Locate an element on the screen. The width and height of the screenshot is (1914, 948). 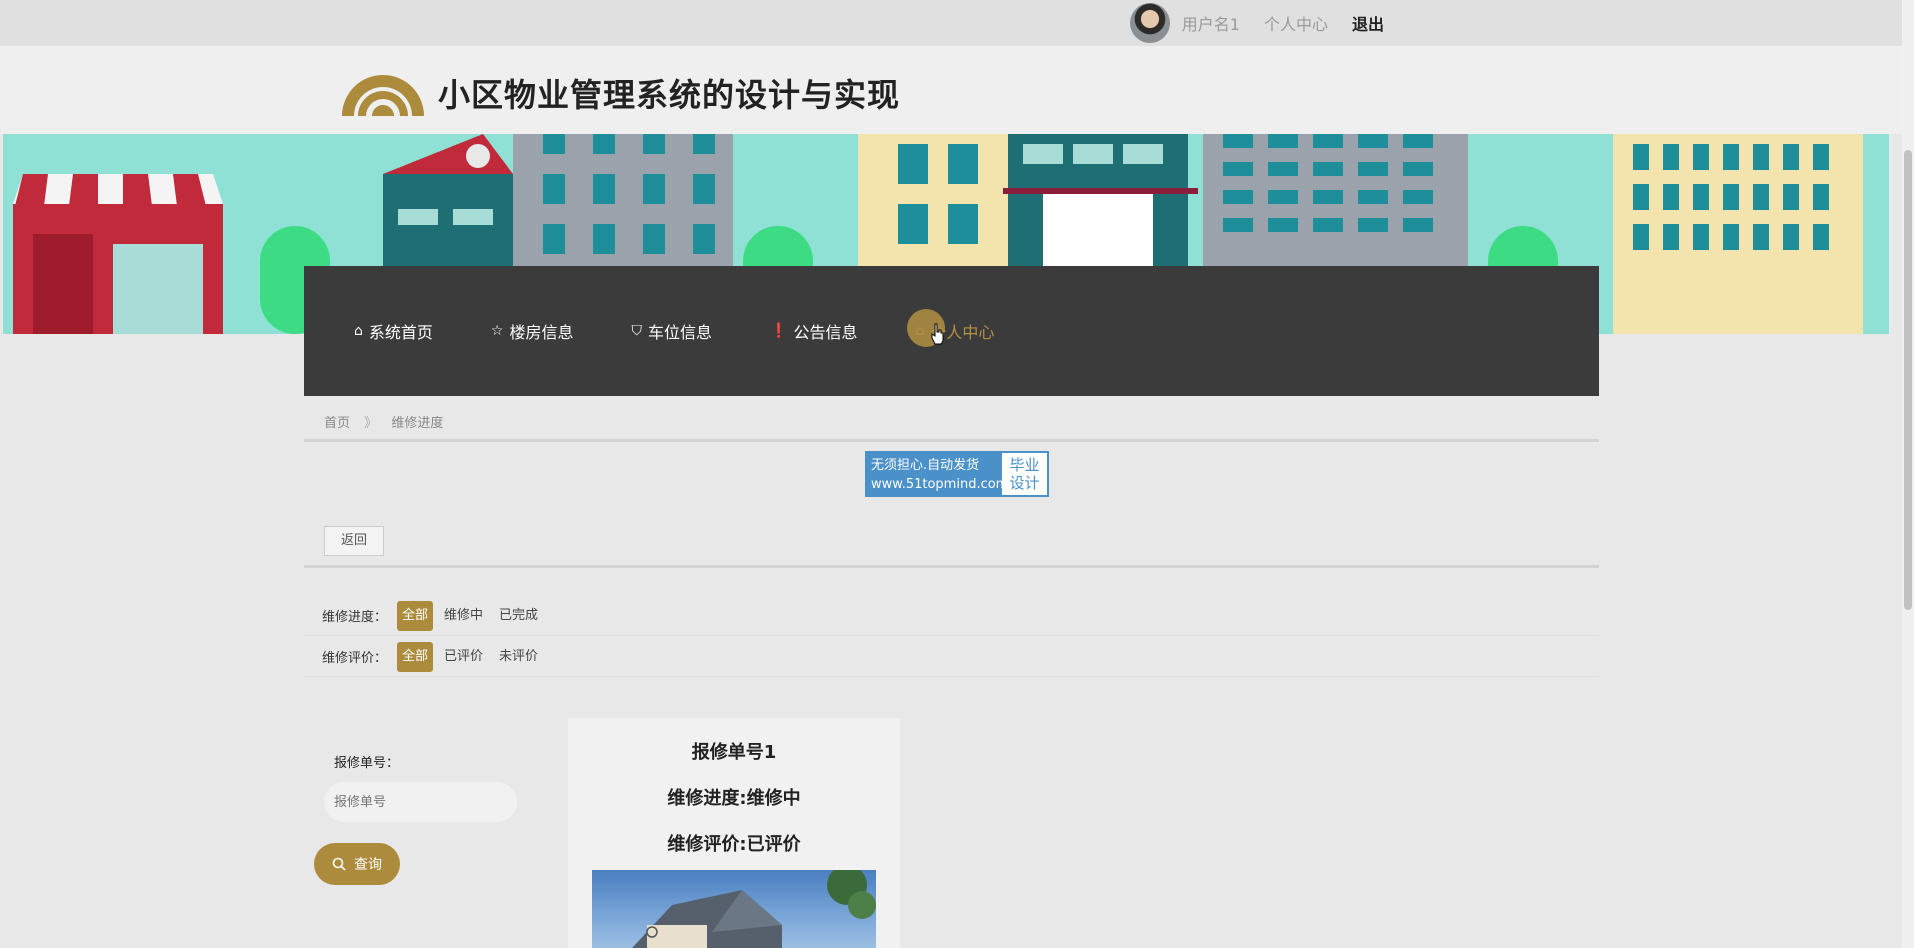
filter-evaluation-label: 维修评价： is located at coordinates (354, 656).